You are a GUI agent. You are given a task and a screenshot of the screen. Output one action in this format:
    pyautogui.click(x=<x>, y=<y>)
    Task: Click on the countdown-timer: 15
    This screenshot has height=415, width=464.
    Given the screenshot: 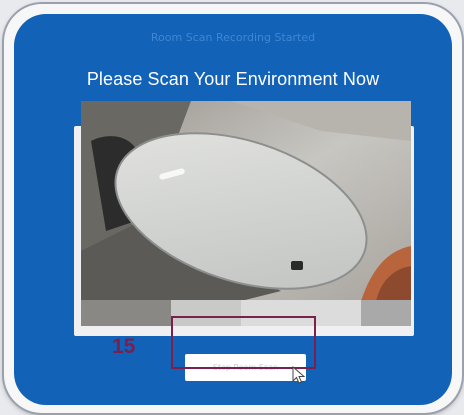 What is the action you would take?
    pyautogui.click(x=124, y=346)
    